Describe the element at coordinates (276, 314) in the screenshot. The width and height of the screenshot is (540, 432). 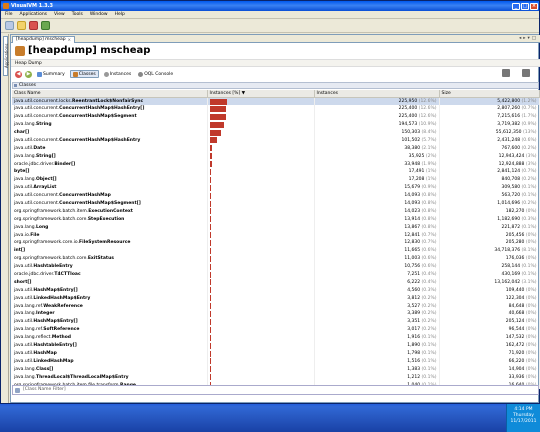
I see `table-row: java.lang.Integer 3,389 (0.2%) 40,668 (0%)` at that location.